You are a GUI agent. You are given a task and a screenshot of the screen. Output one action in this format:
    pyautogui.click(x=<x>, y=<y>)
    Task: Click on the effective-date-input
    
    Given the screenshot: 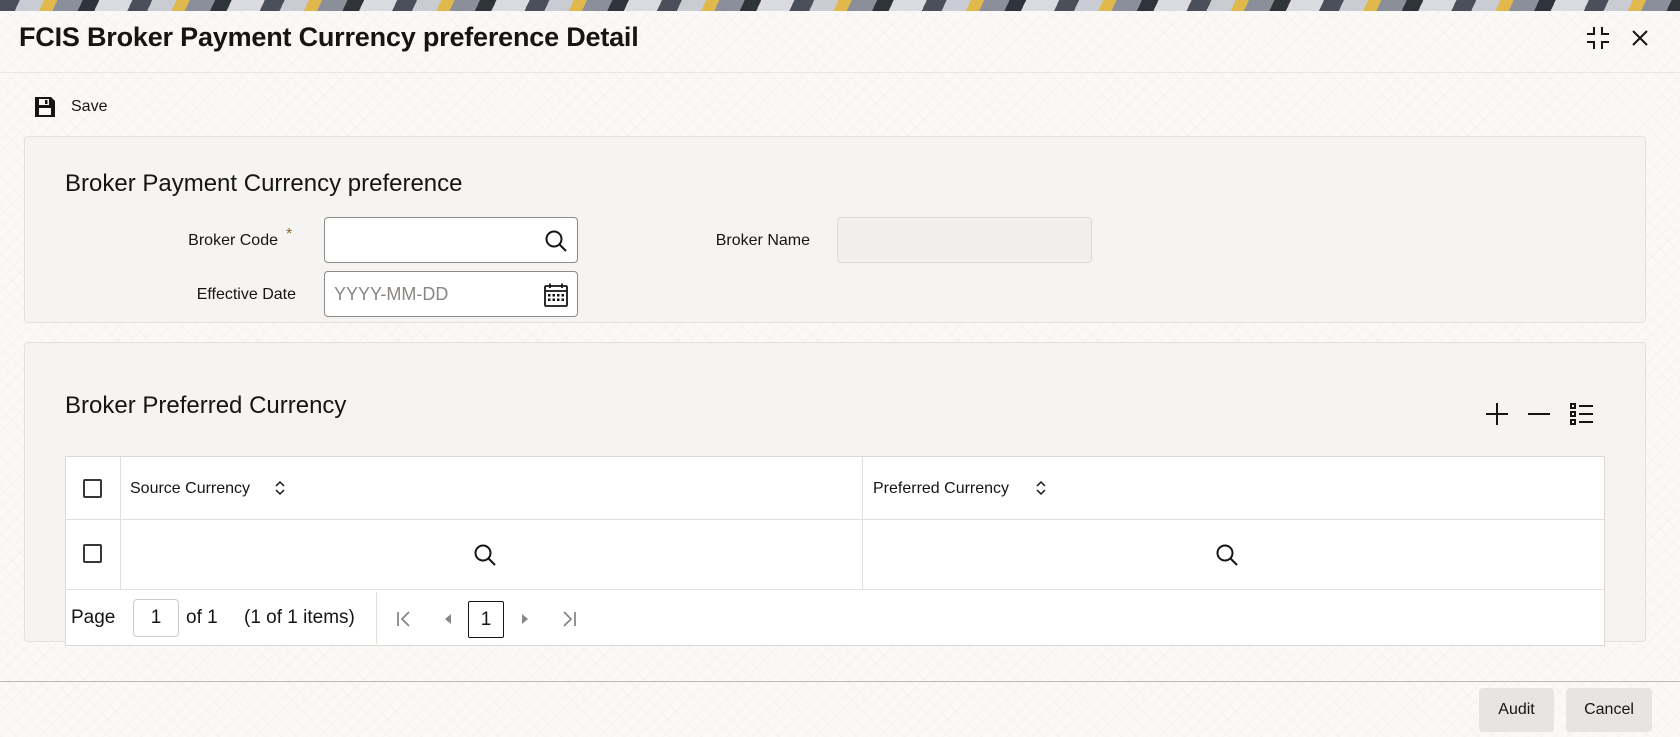 What is the action you would take?
    pyautogui.click(x=451, y=294)
    